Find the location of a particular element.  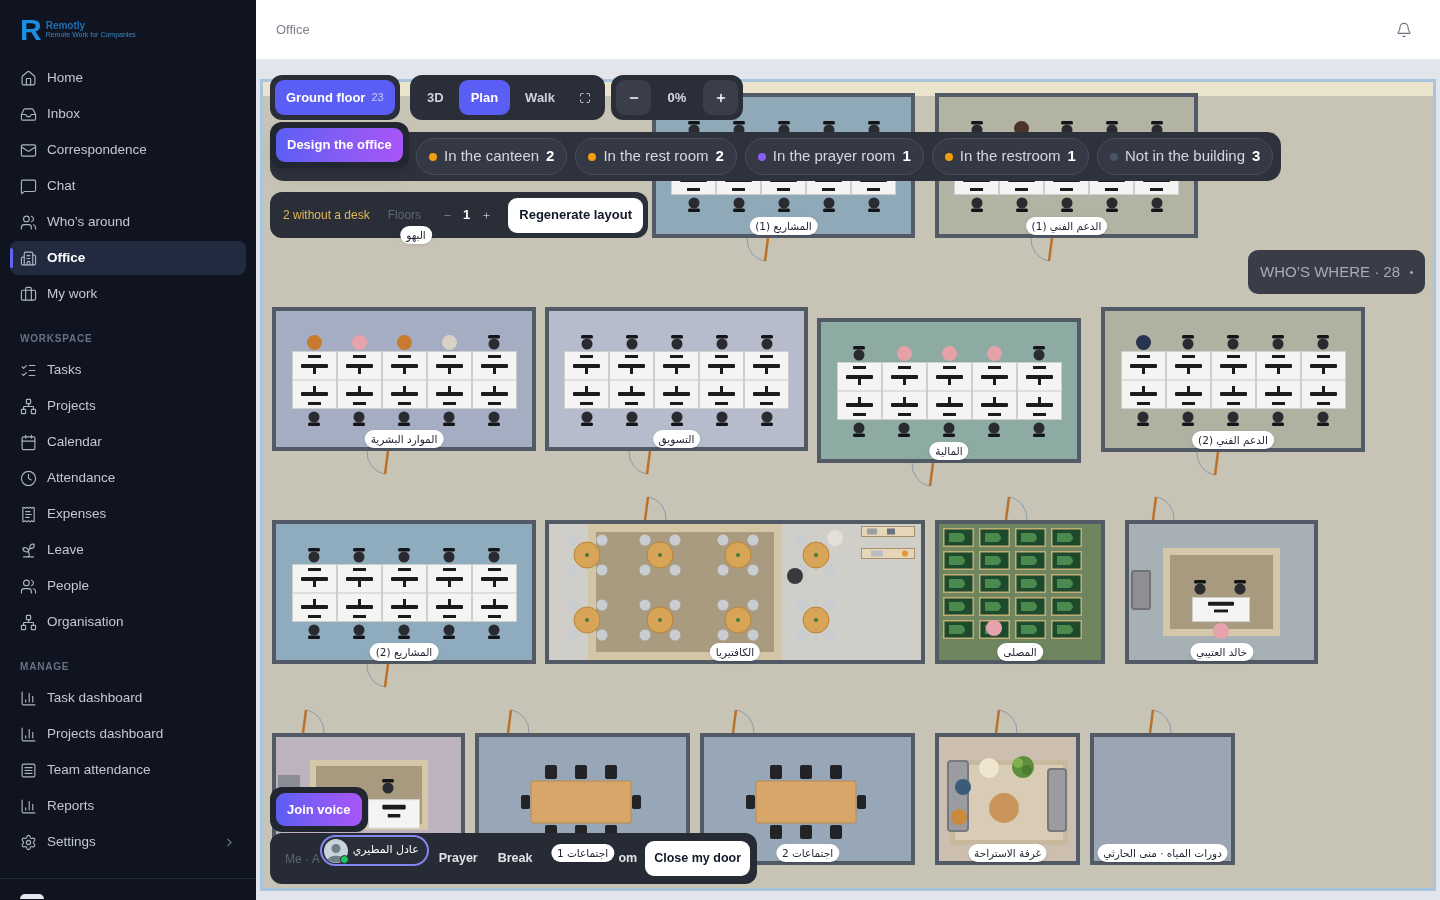

sidebar-item: Who’s around is located at coordinates (128, 222).